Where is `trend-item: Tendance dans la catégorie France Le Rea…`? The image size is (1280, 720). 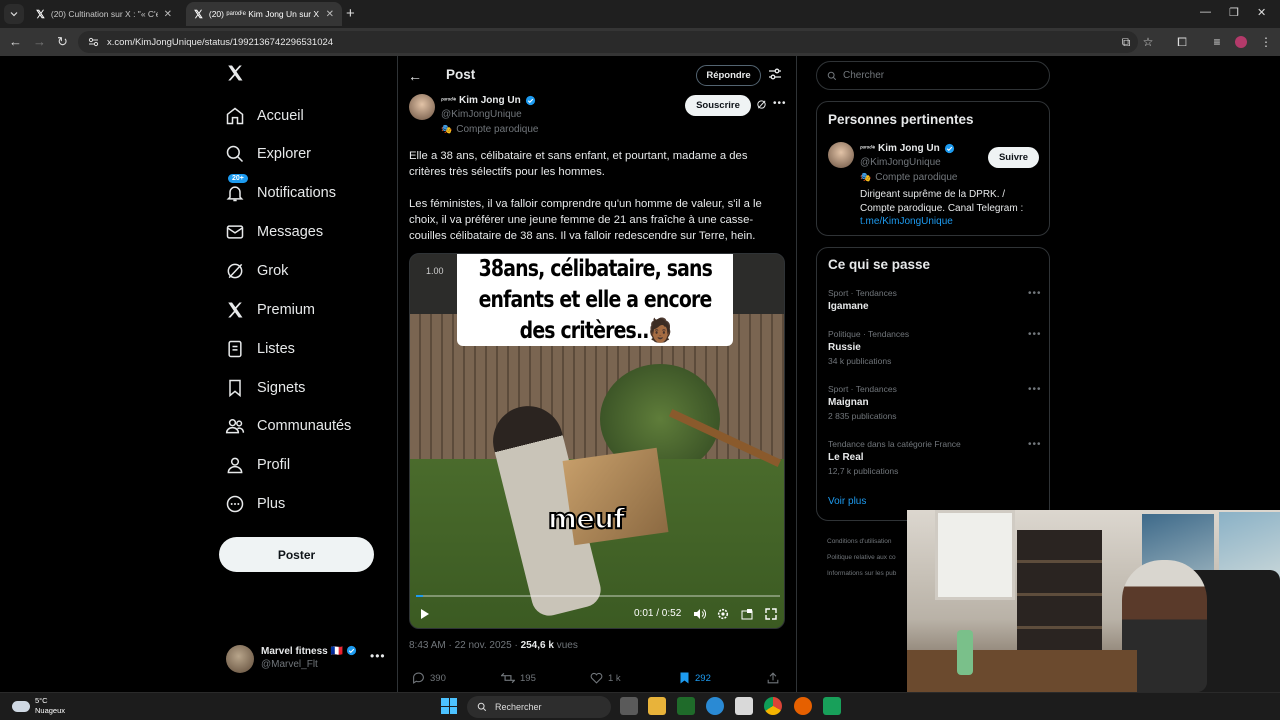 trend-item: Tendance dans la catégorie France Le Rea… is located at coordinates (935, 457).